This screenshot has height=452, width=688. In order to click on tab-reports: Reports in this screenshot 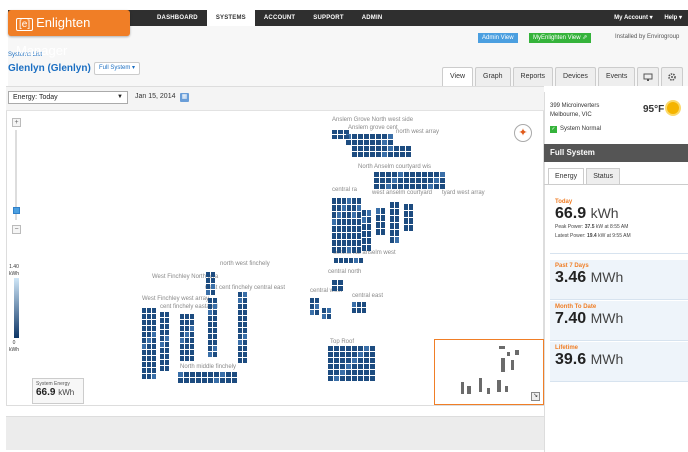, I will do `click(533, 76)`.